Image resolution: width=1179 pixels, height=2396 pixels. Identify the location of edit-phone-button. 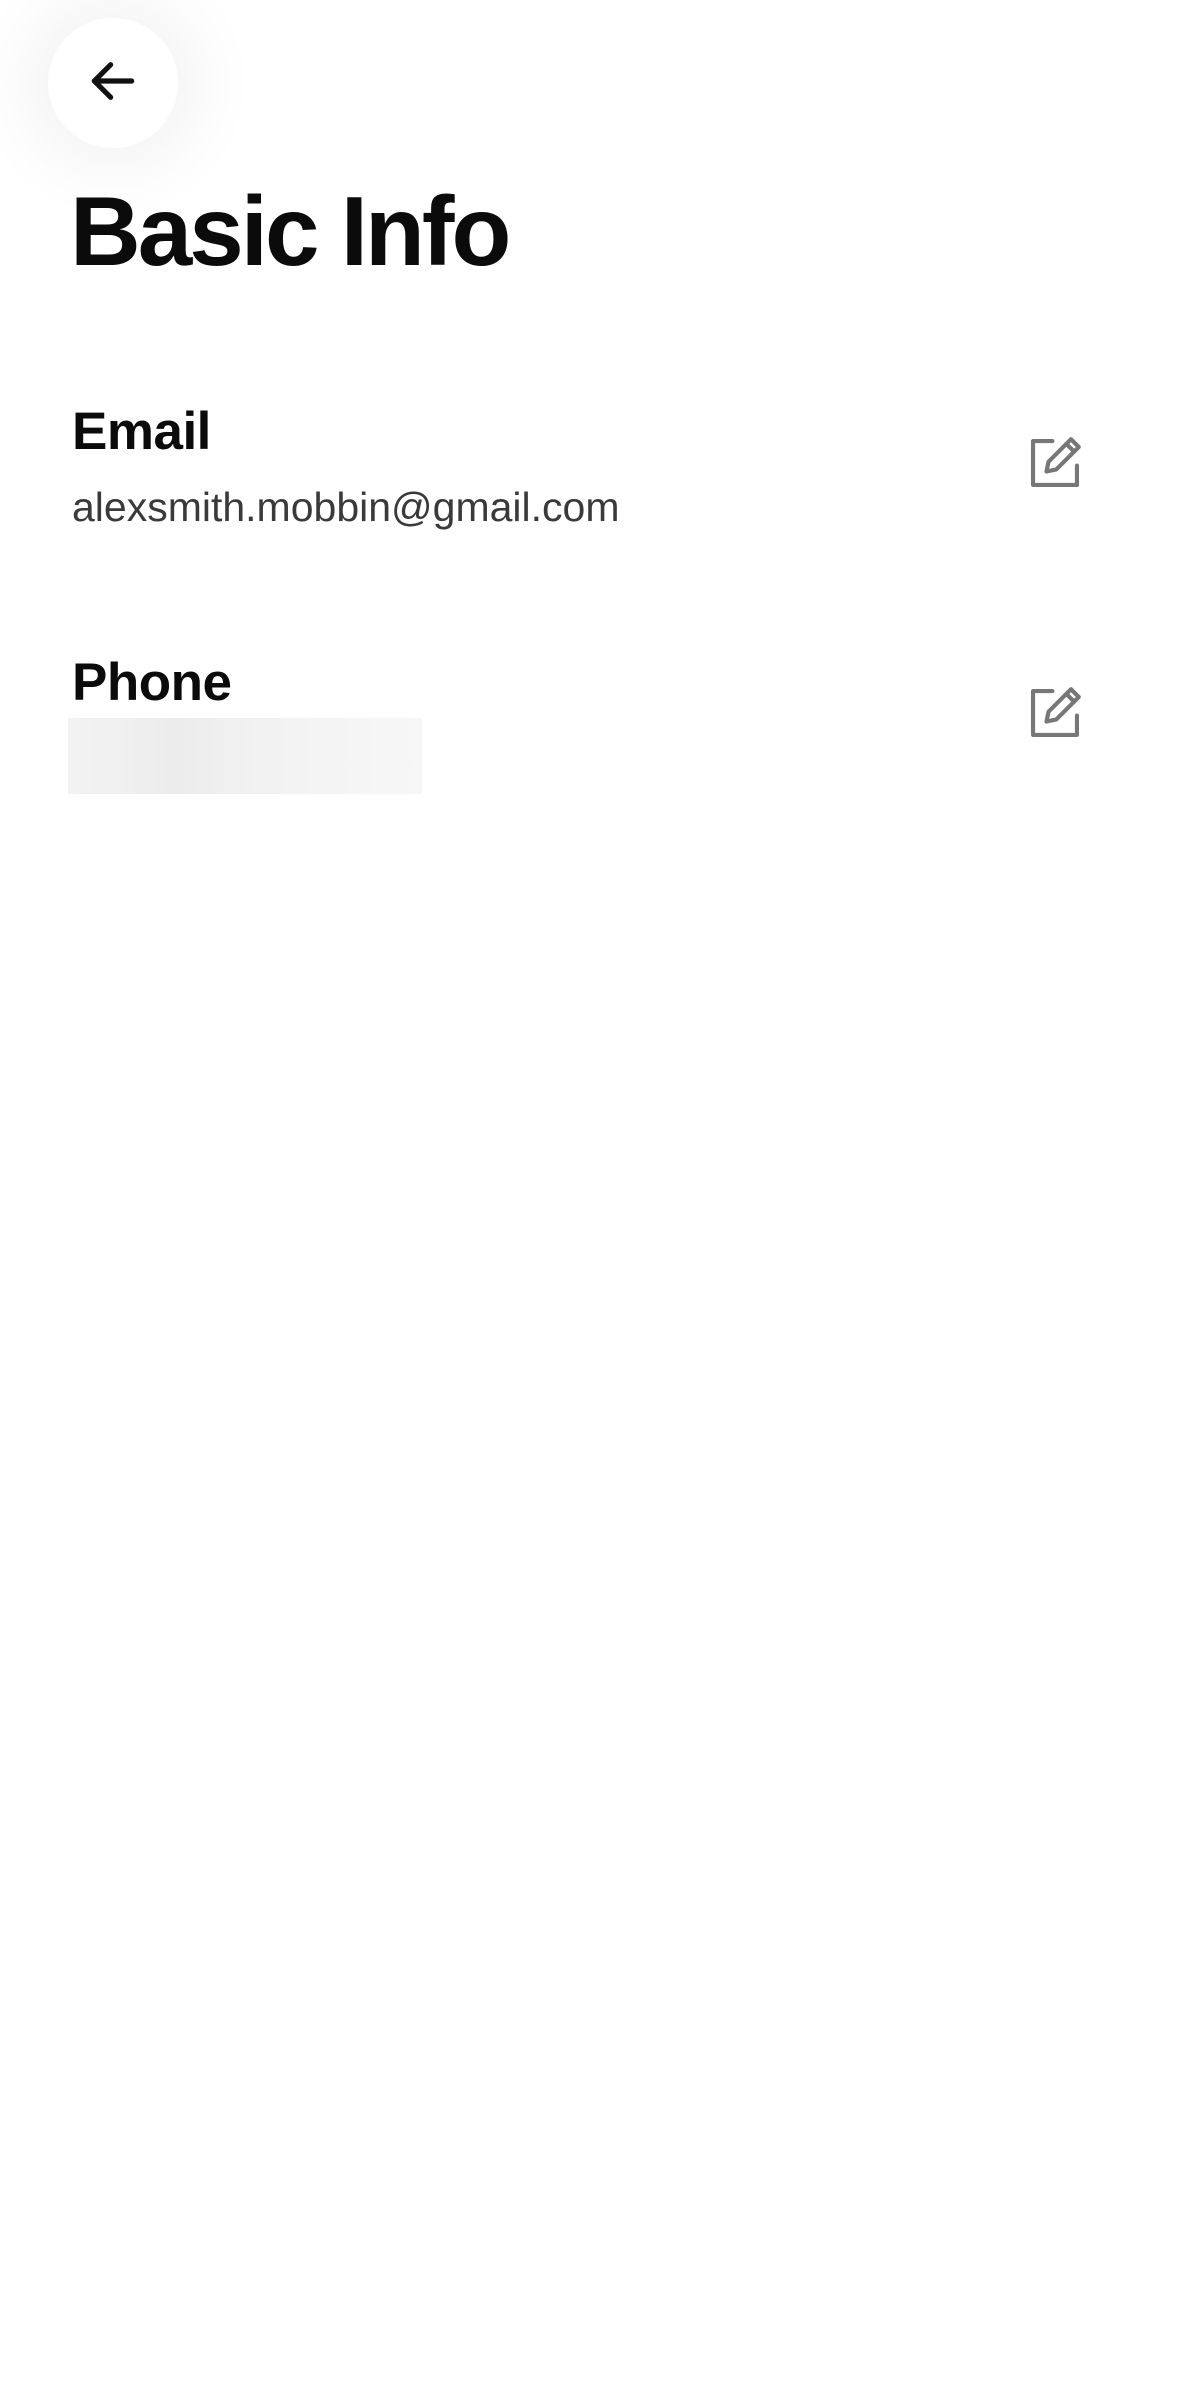
(1055, 715).